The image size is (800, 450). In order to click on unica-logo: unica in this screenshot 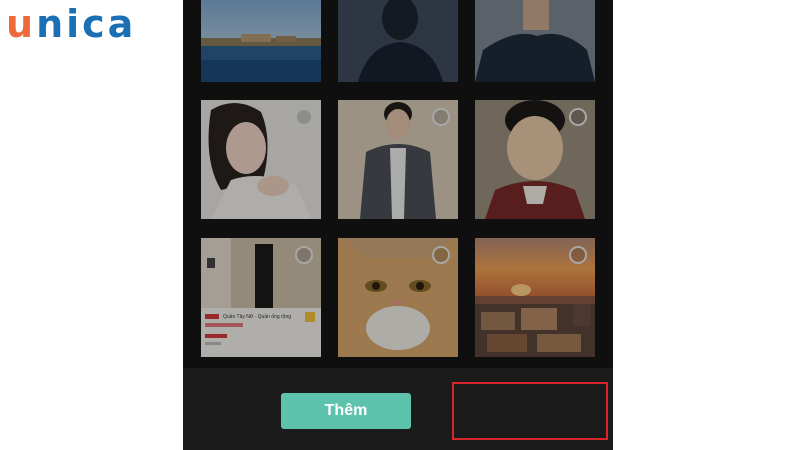, I will do `click(71, 24)`.